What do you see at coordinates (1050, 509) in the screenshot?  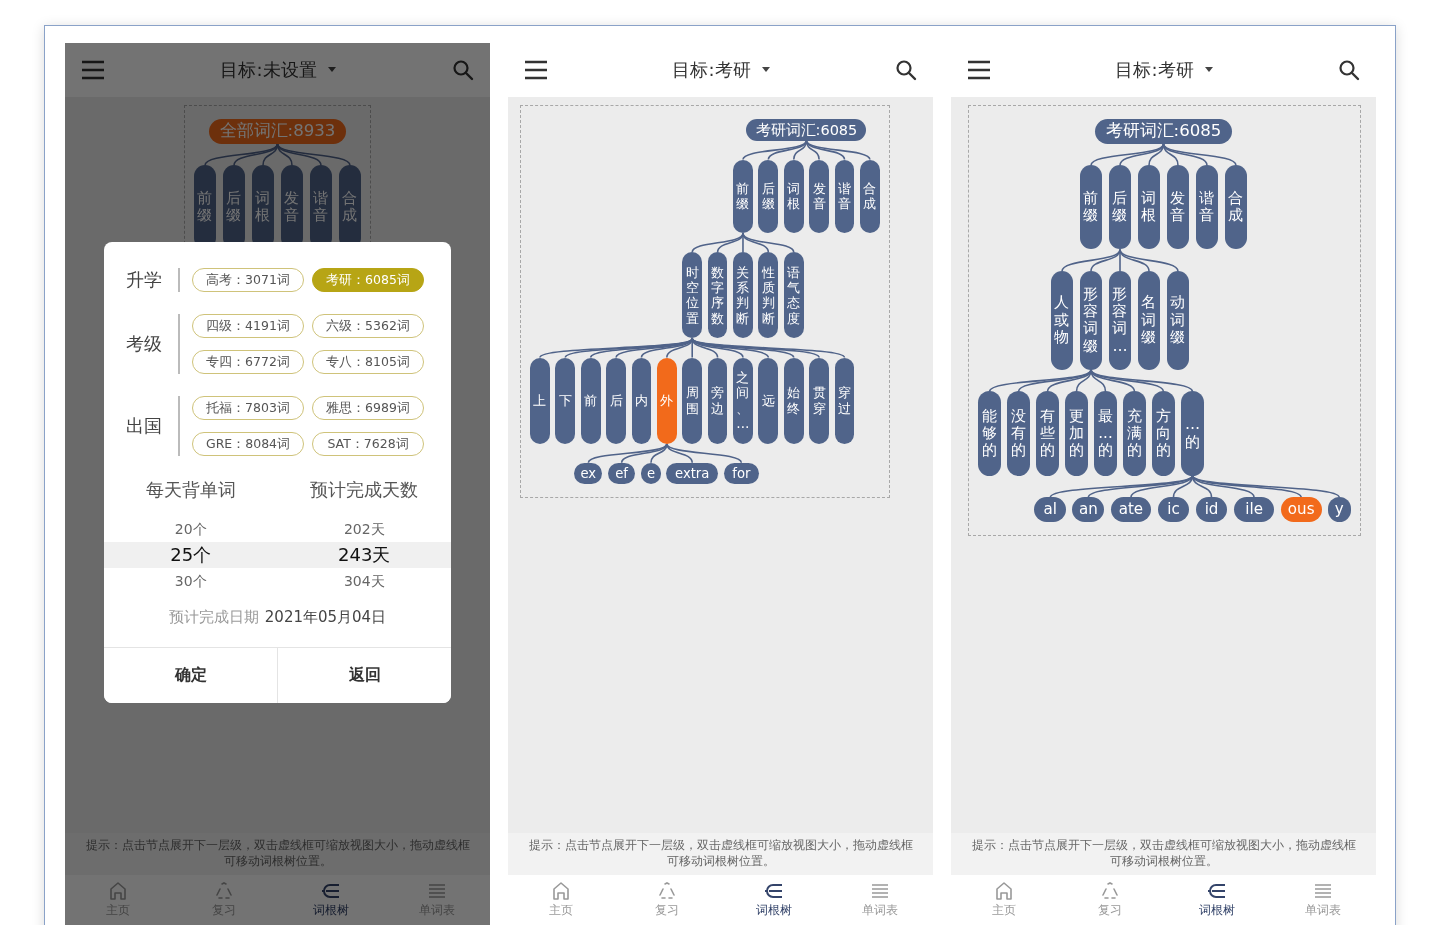 I see `tree-node: al` at bounding box center [1050, 509].